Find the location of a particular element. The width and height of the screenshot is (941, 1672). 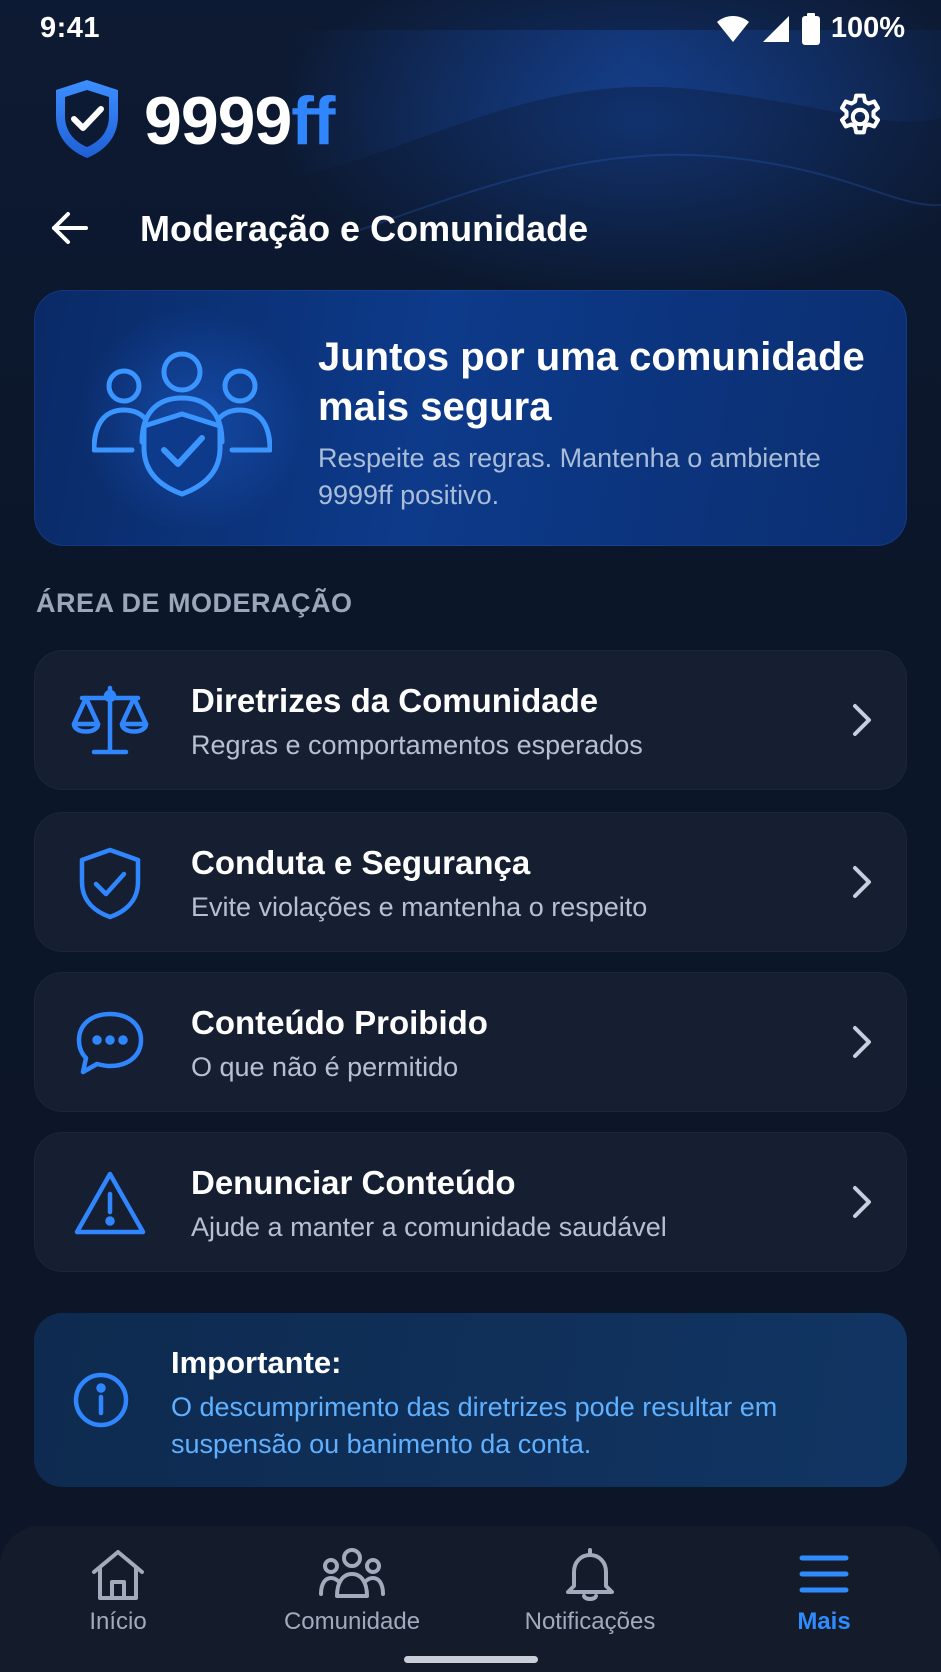

warning-icon is located at coordinates (110, 1203).